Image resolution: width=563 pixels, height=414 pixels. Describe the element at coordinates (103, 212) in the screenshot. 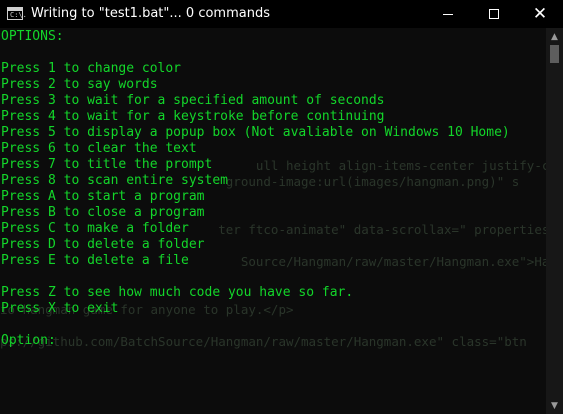

I see `console-line: Press B to close a program` at that location.